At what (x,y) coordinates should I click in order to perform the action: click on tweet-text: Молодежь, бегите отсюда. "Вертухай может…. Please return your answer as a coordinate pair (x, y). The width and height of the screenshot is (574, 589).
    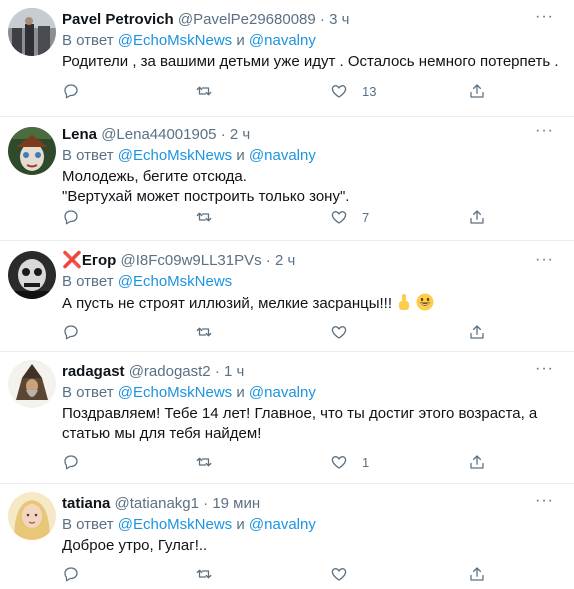
    Looking at the image, I should click on (313, 187).